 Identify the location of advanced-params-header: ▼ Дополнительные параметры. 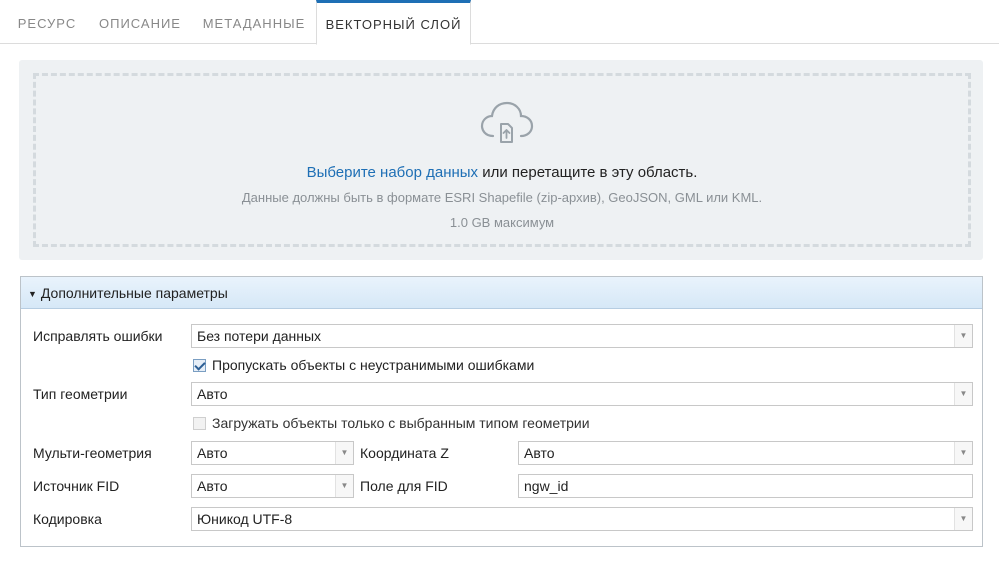
(501, 293).